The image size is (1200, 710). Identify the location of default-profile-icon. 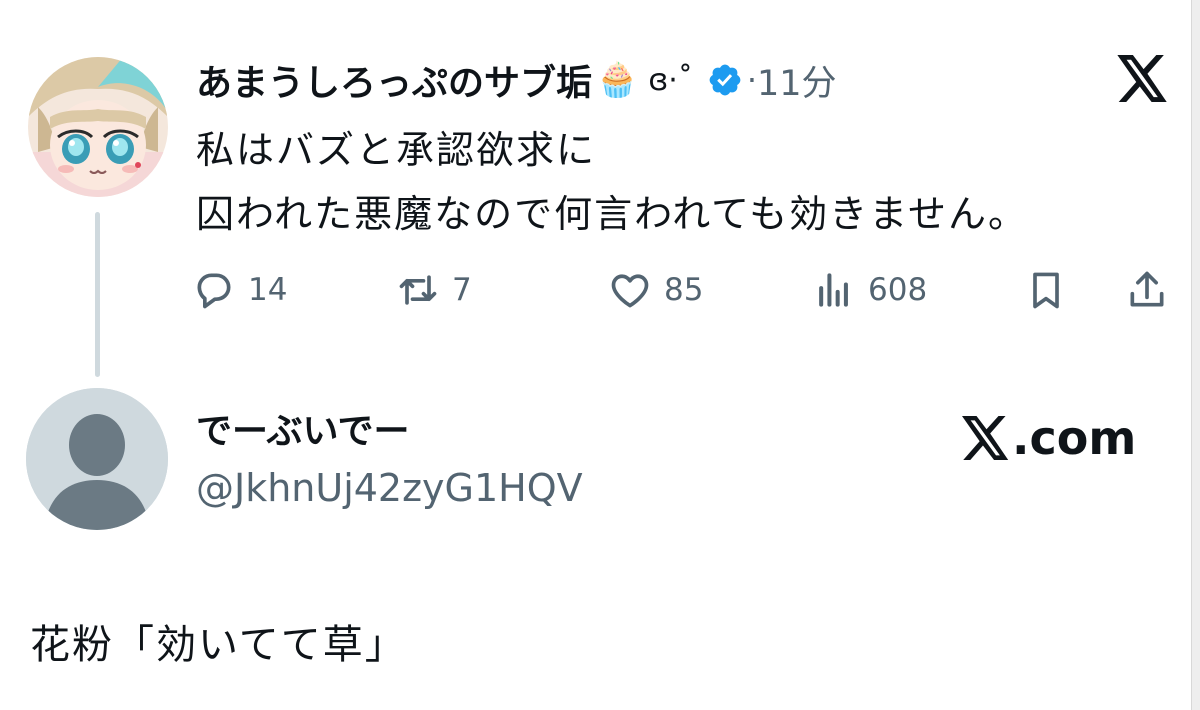
(97, 459).